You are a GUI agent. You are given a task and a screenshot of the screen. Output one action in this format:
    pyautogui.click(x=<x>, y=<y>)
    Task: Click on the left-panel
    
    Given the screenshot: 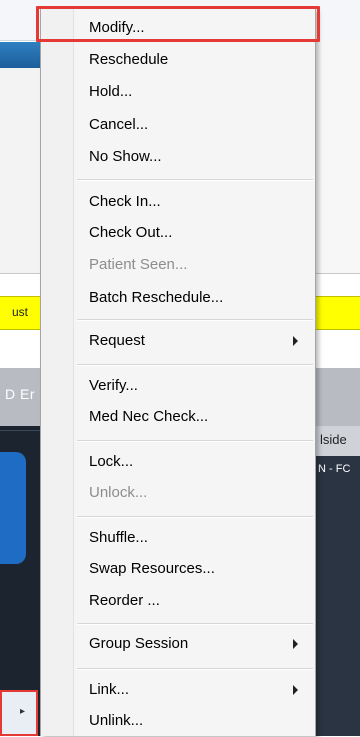 What is the action you would take?
    pyautogui.click(x=20, y=171)
    